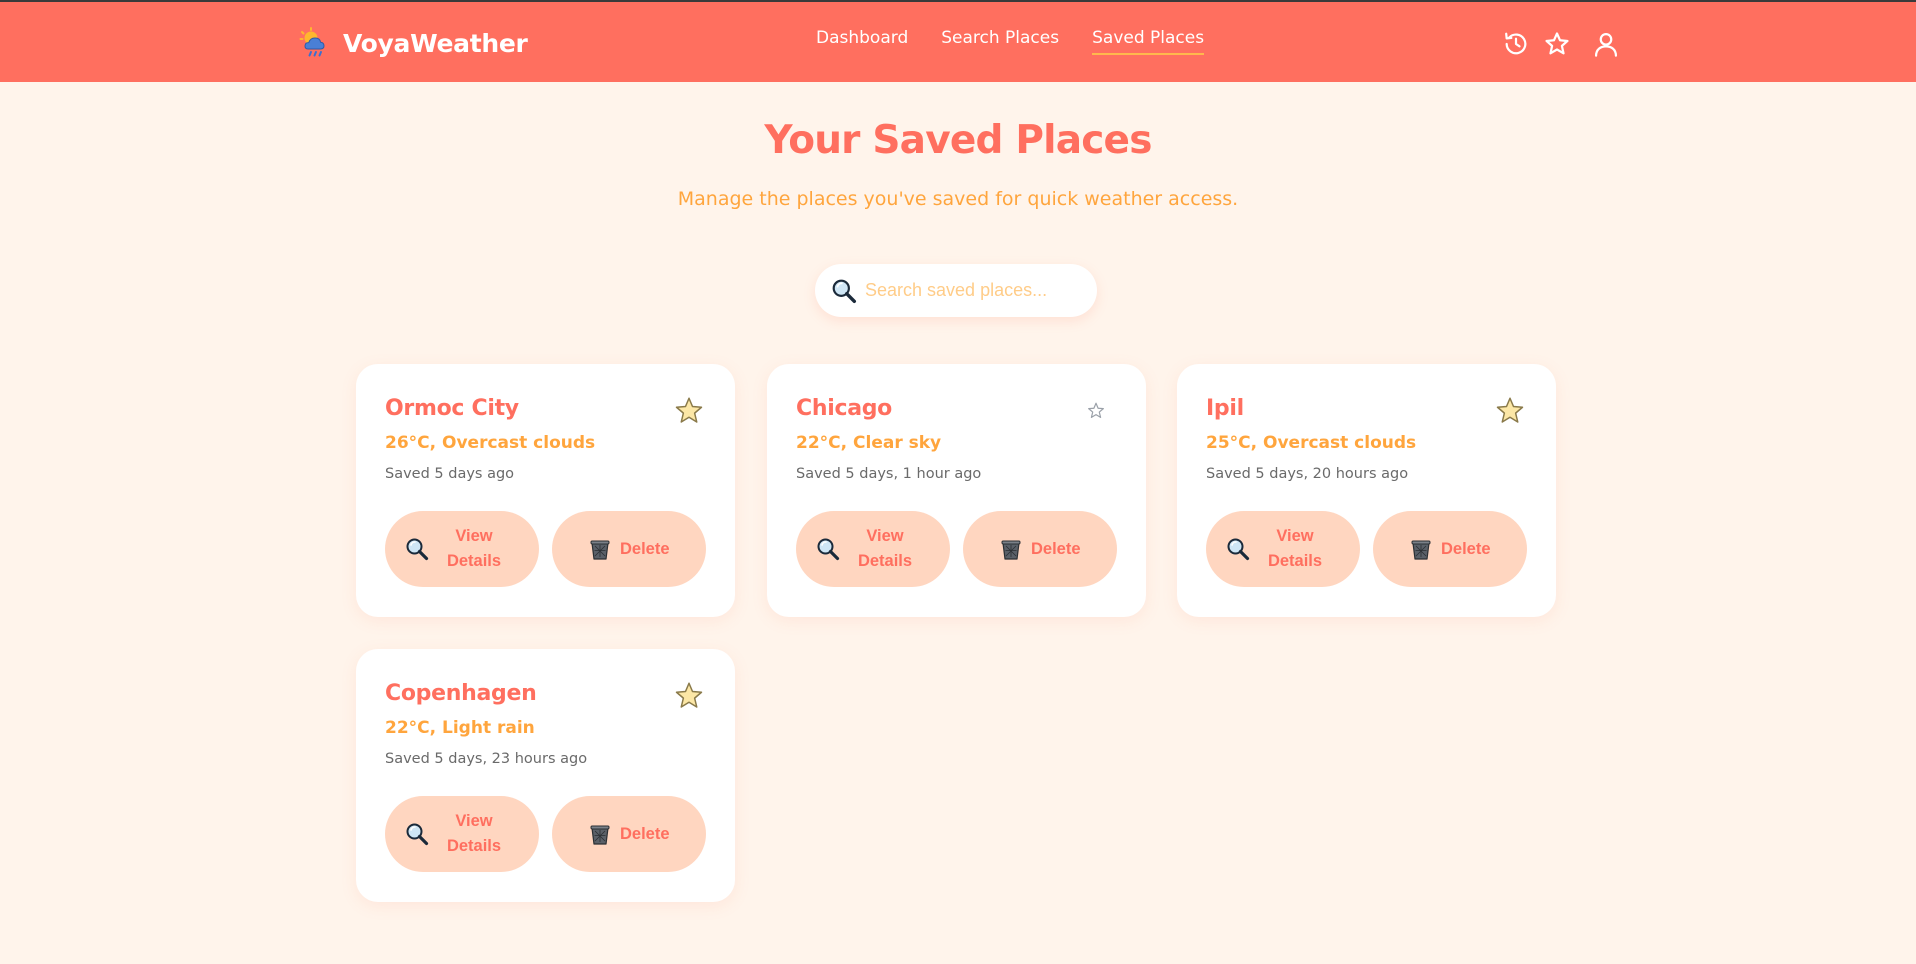 Image resolution: width=1916 pixels, height=964 pixels. Describe the element at coordinates (1307, 474) in the screenshot. I see `saved-time: Saved 5 days, 20 hours ago` at that location.